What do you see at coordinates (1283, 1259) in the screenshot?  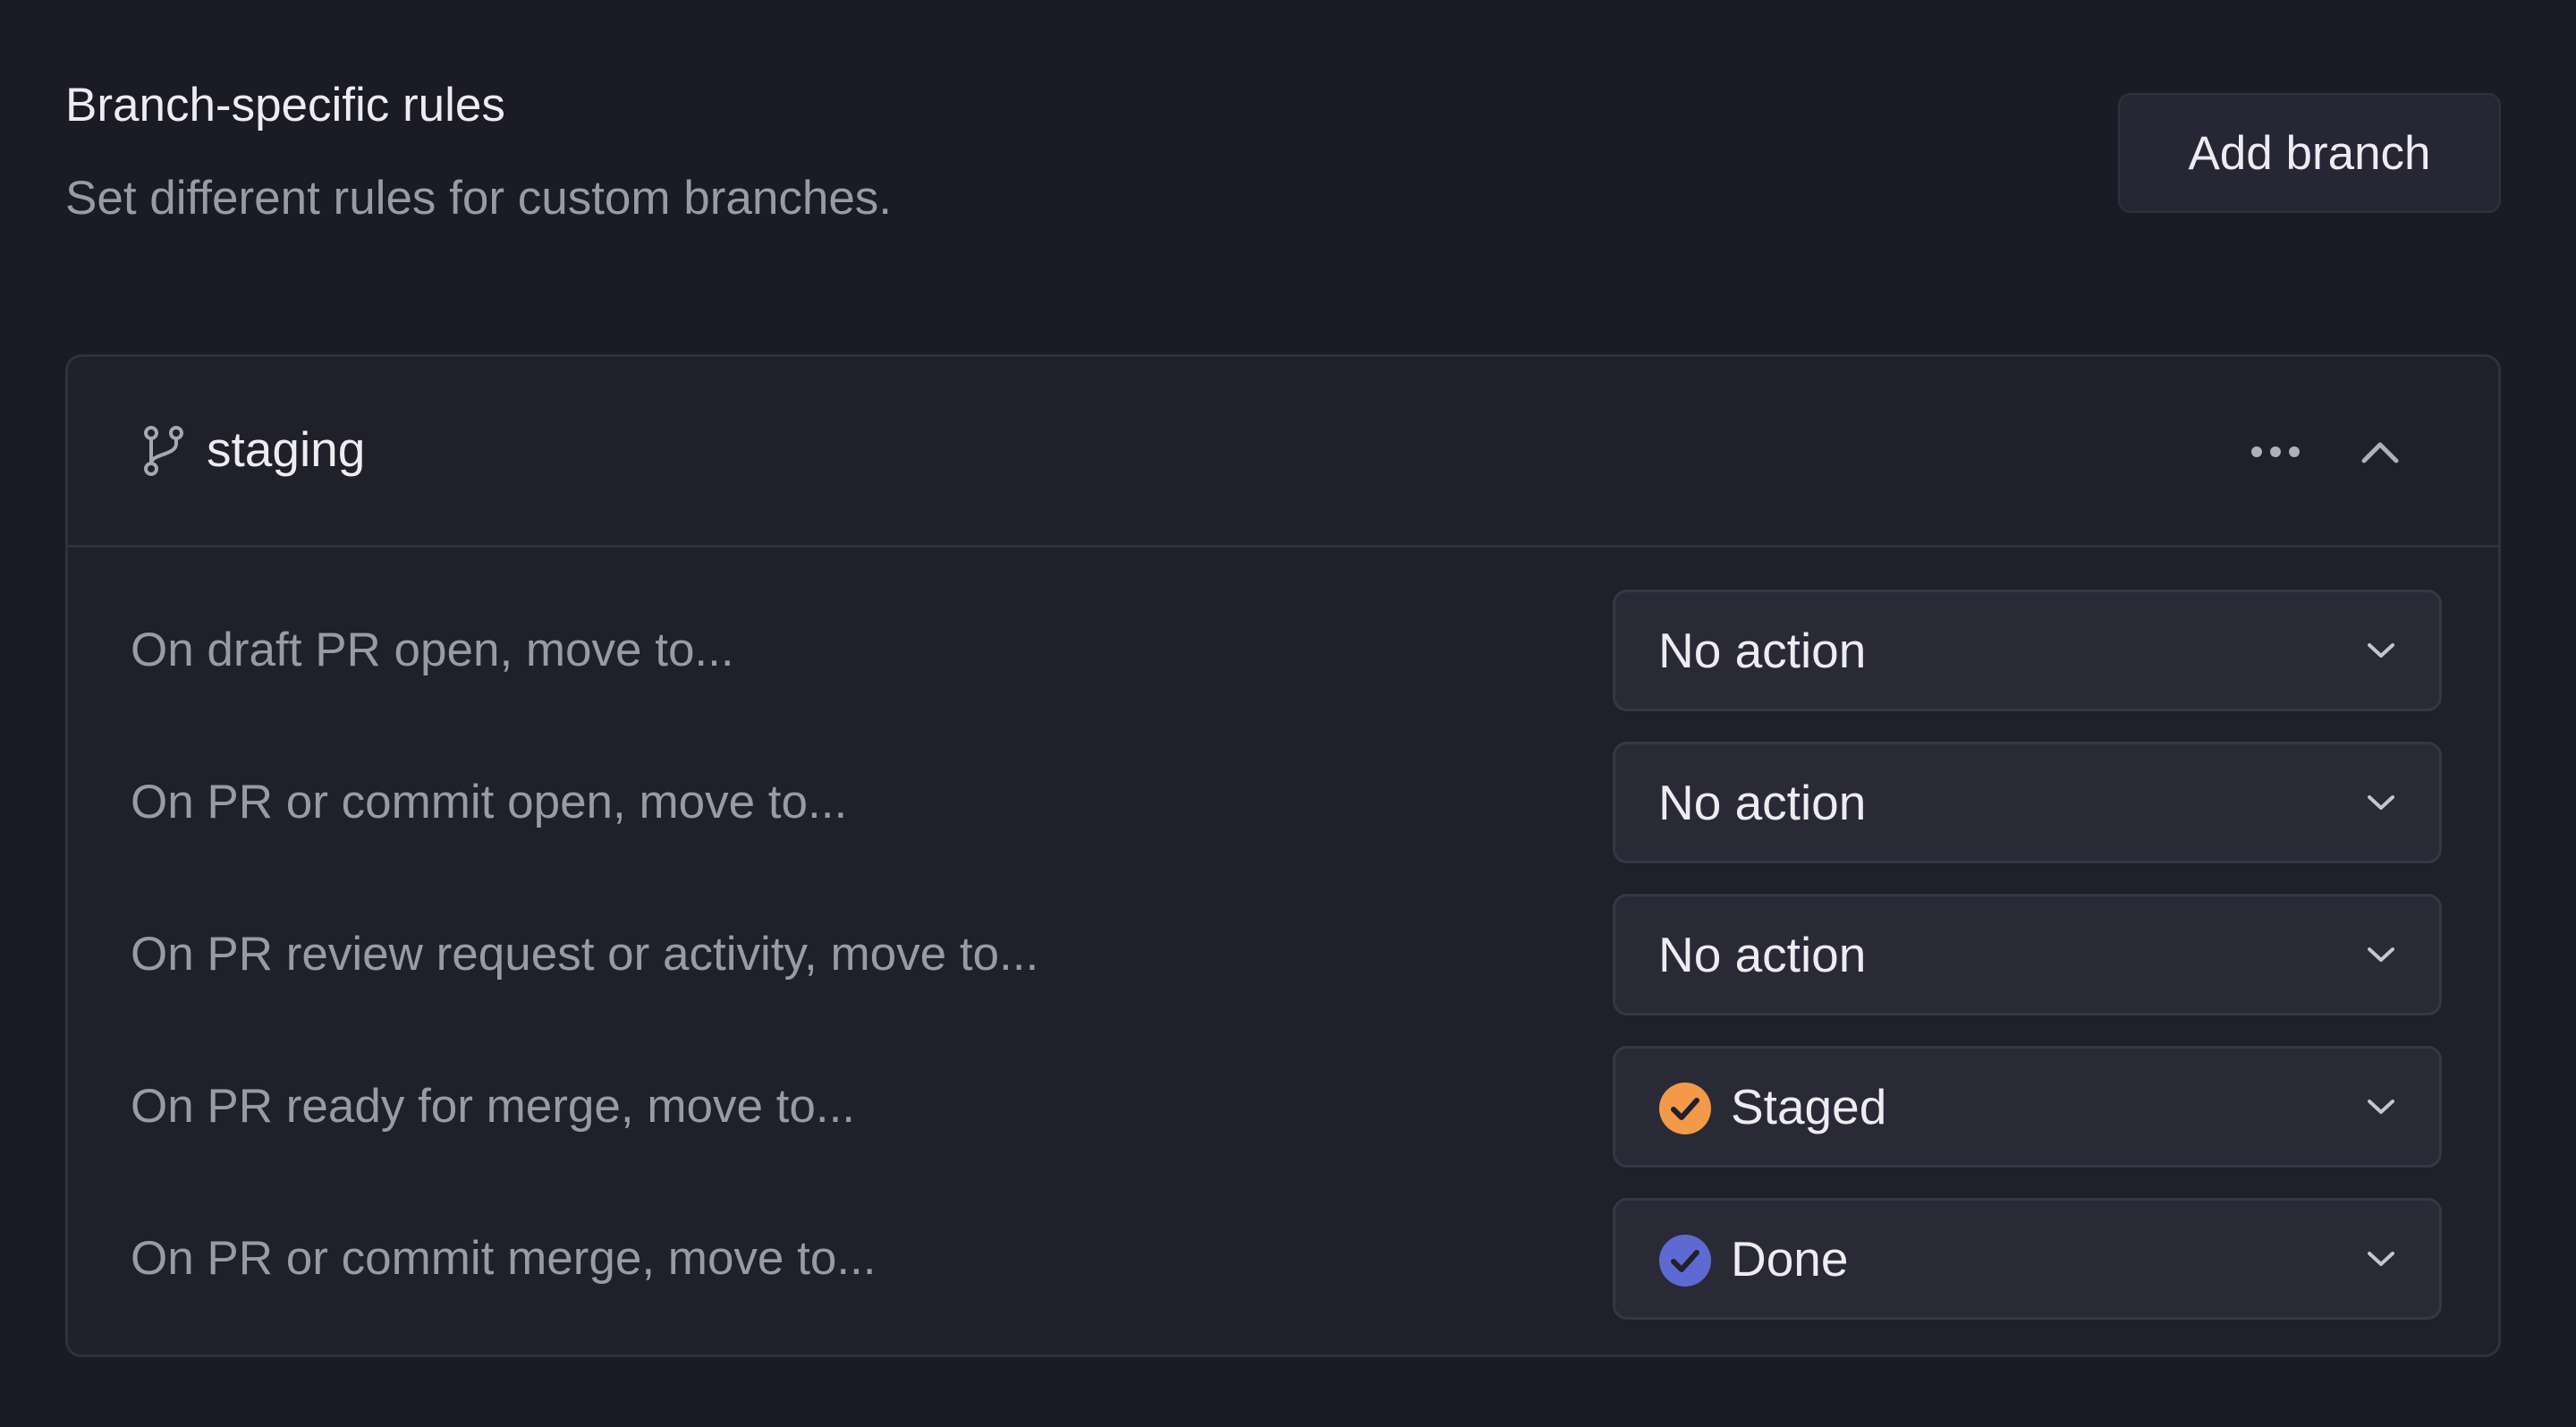 I see `rule-row: On PR or commit merge, move to... Done` at bounding box center [1283, 1259].